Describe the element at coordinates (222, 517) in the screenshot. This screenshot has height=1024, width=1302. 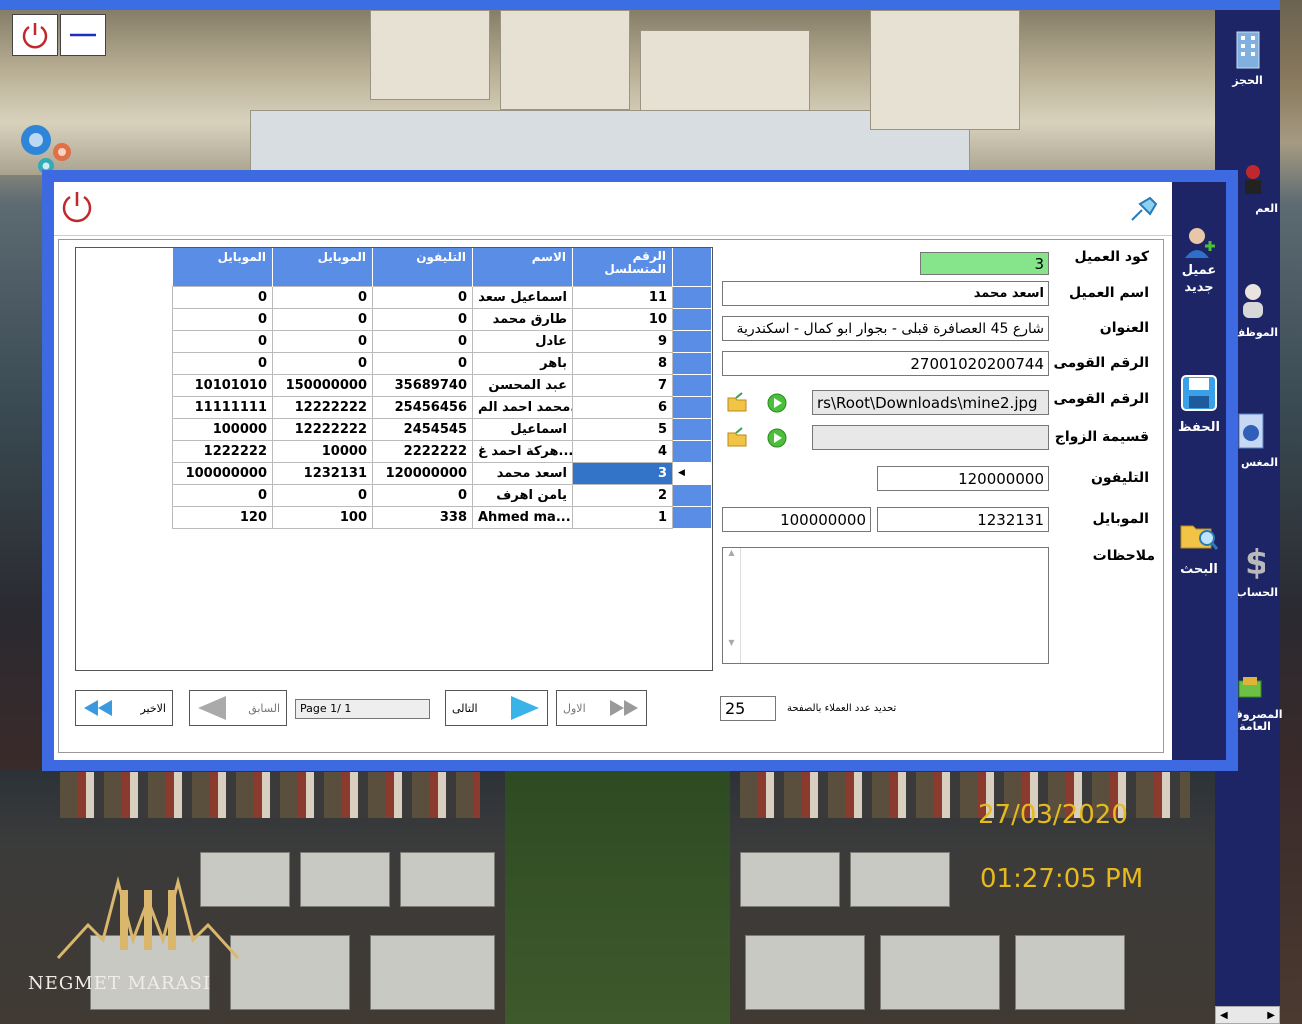
I see `cell-mobile2: 120` at that location.